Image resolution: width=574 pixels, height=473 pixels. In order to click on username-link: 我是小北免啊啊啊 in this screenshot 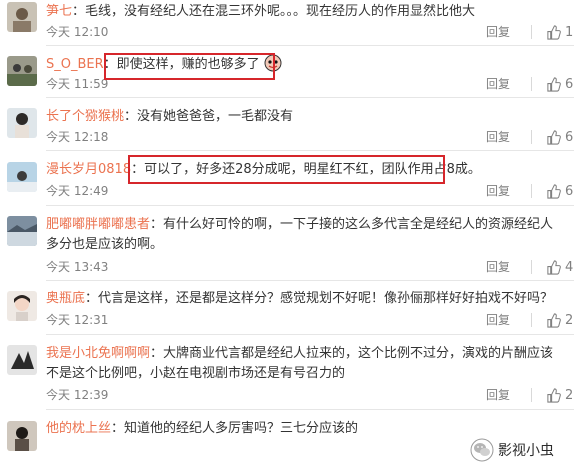, I will do `click(98, 353)`.